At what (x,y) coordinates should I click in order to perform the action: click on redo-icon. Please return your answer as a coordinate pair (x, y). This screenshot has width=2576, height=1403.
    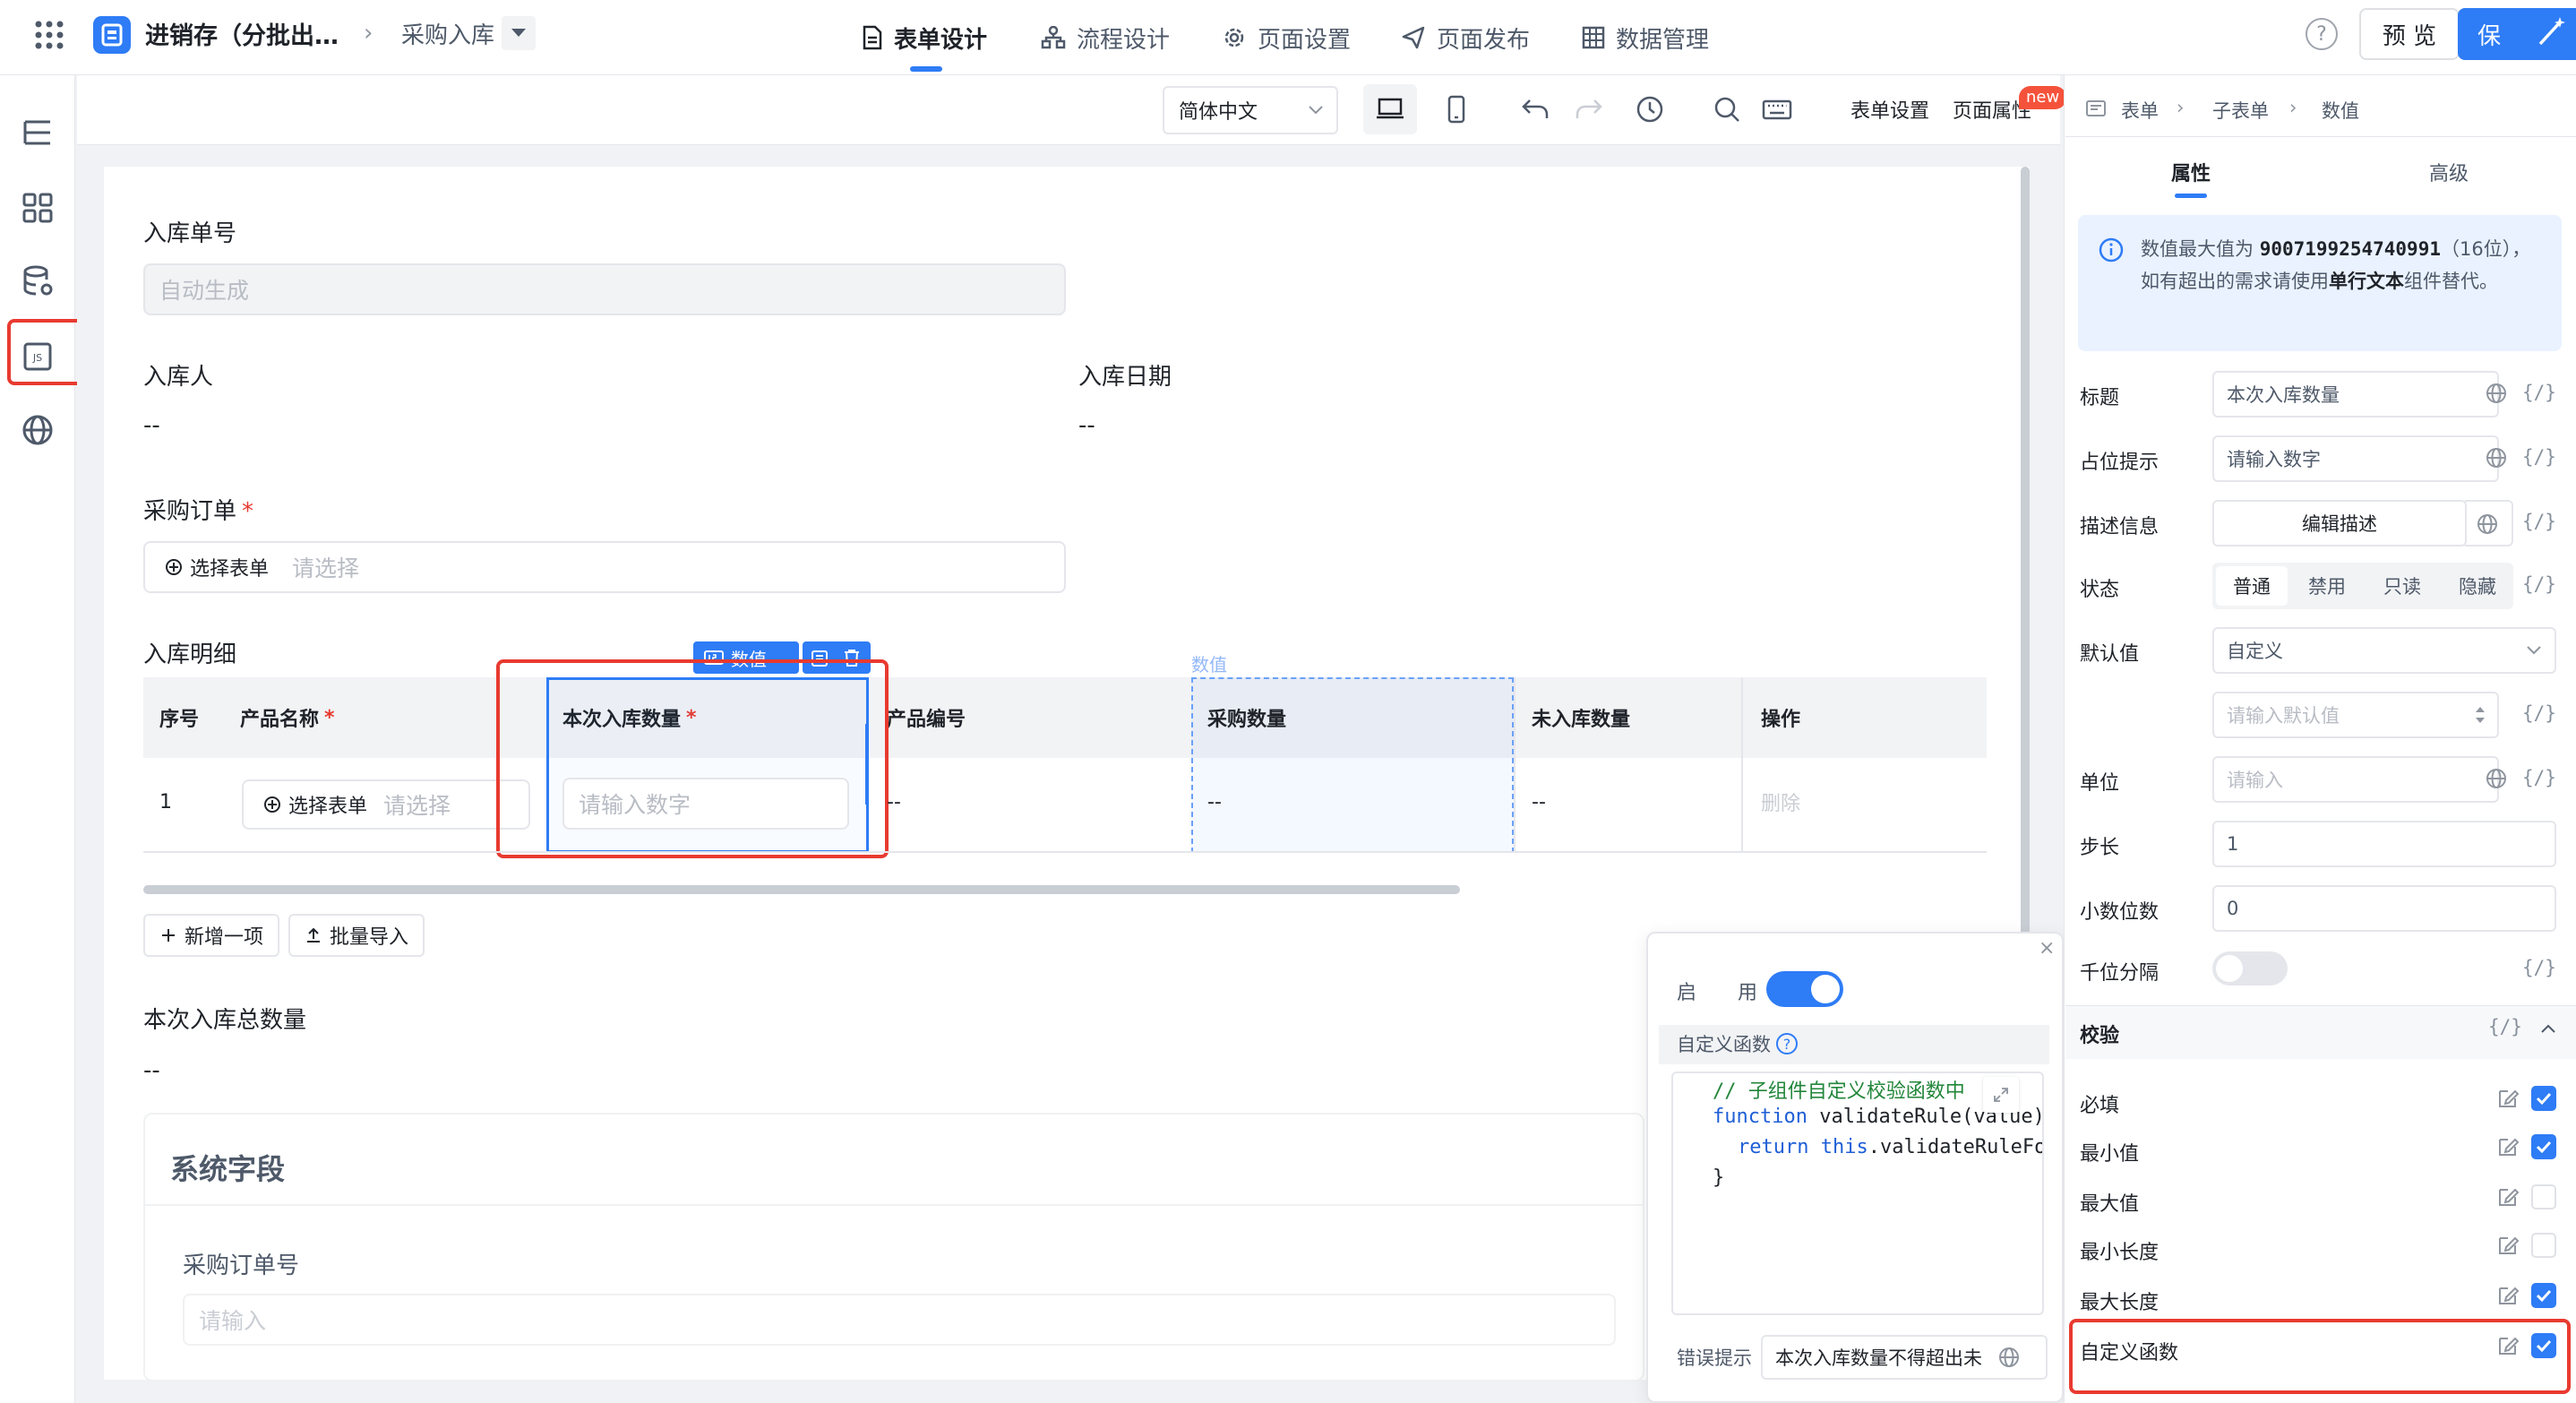
    Looking at the image, I should click on (1589, 109).